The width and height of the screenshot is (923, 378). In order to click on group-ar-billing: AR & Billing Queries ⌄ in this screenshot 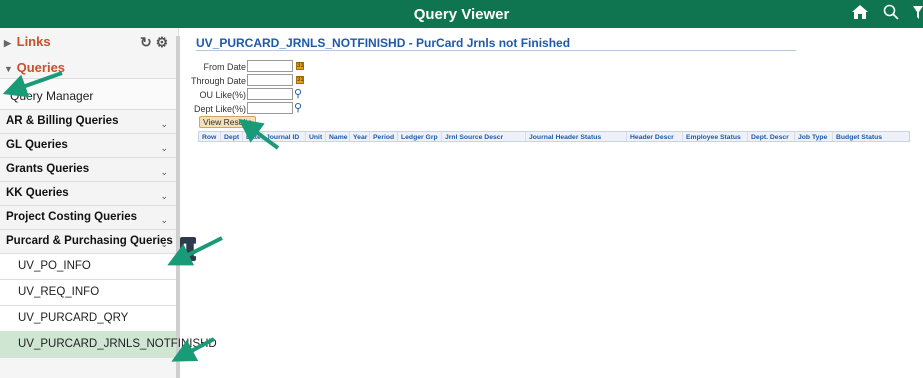, I will do `click(88, 122)`.